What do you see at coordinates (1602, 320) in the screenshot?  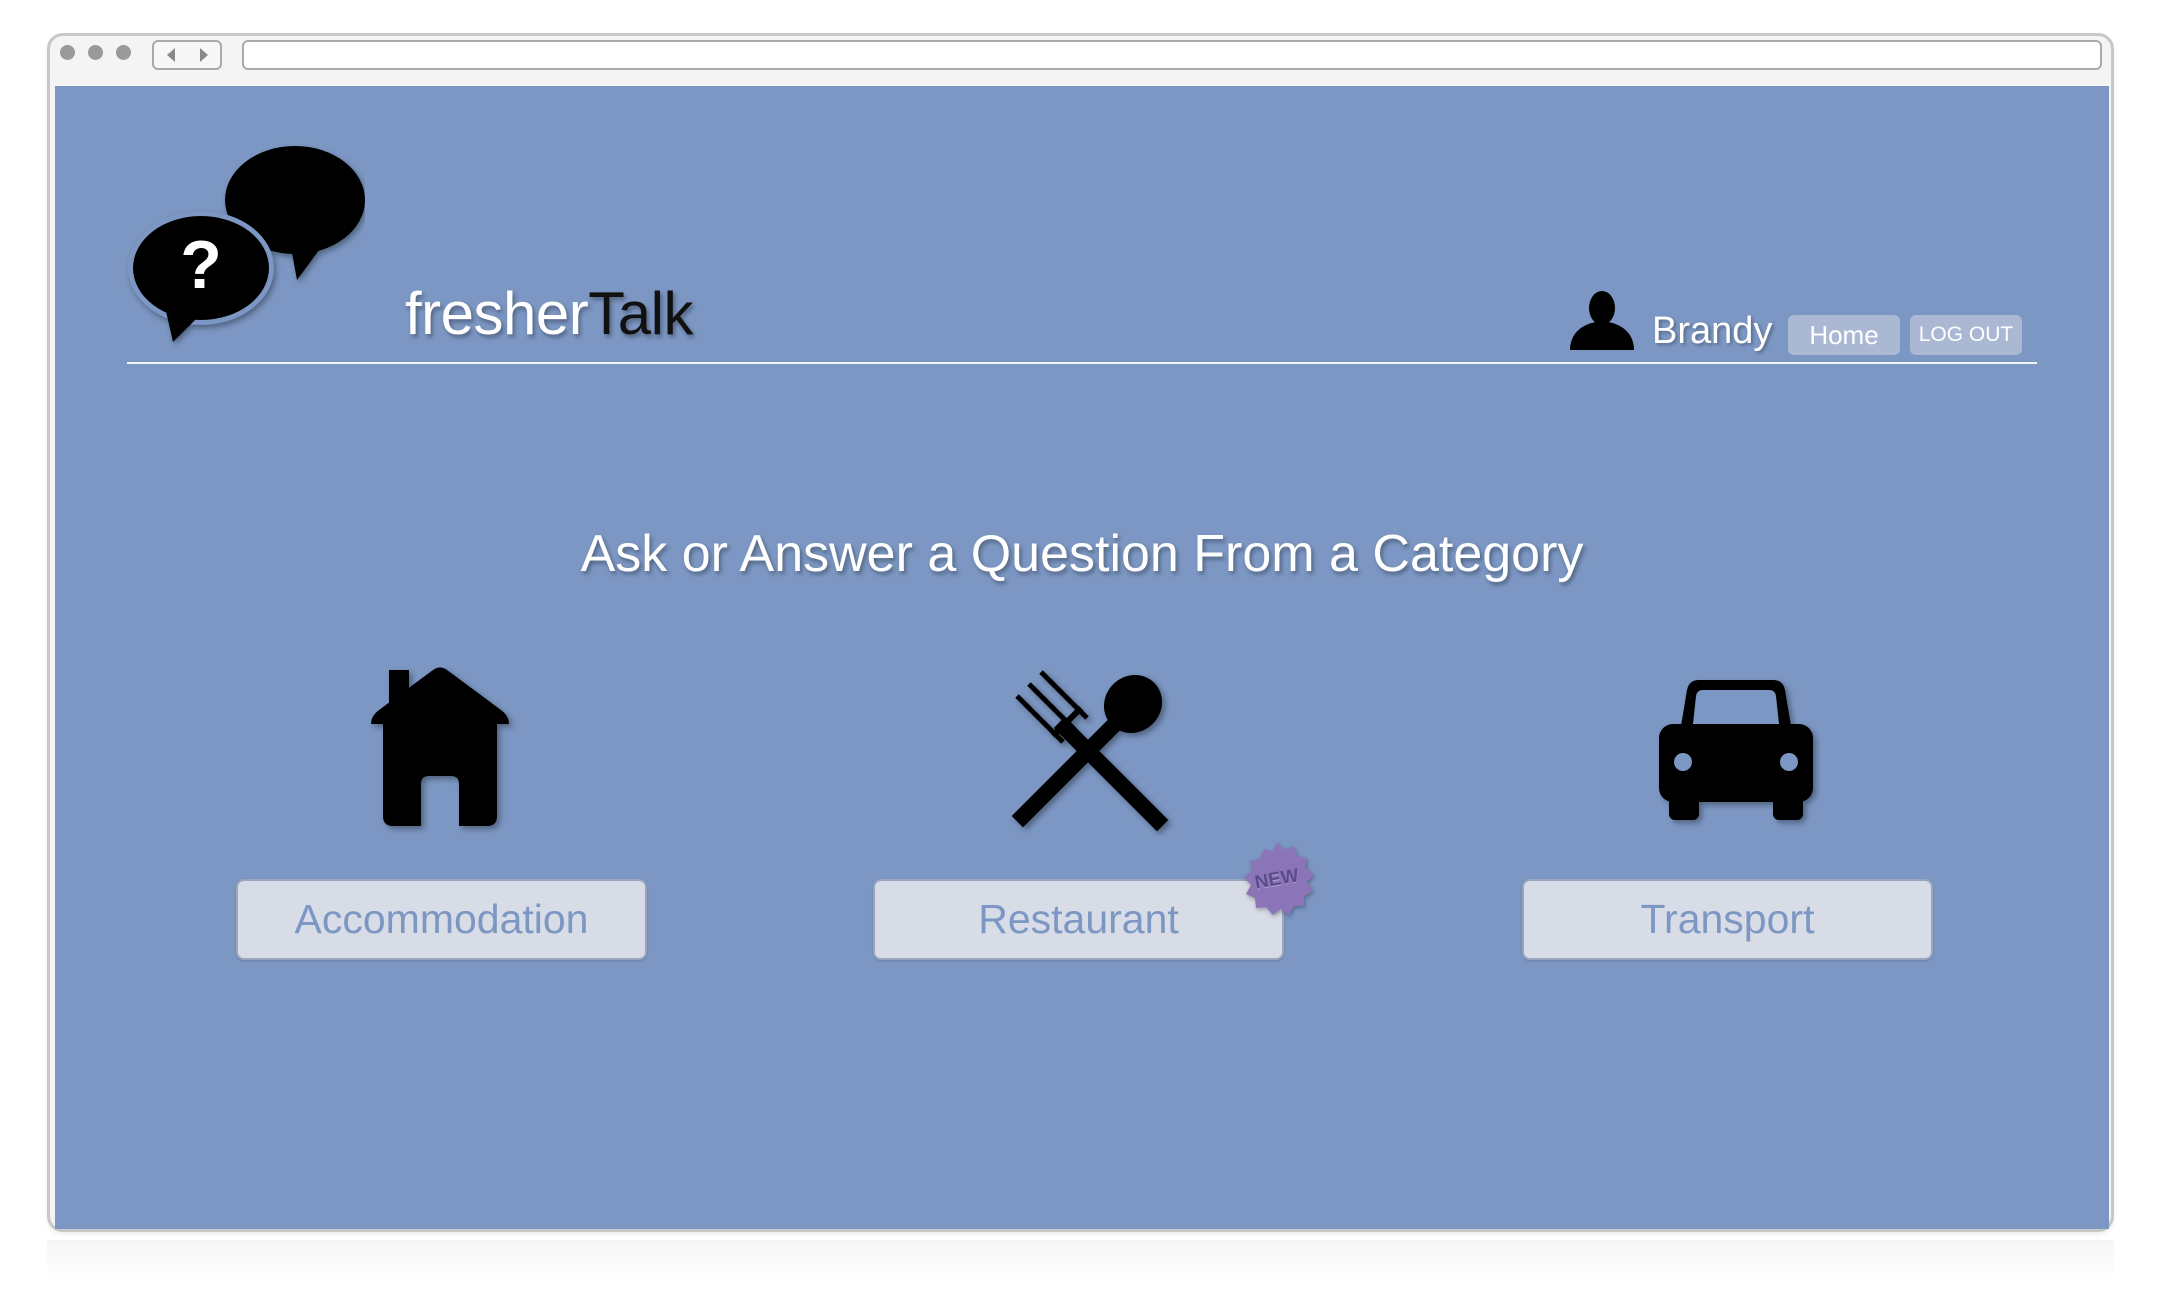 I see `user-silhouette-icon` at bounding box center [1602, 320].